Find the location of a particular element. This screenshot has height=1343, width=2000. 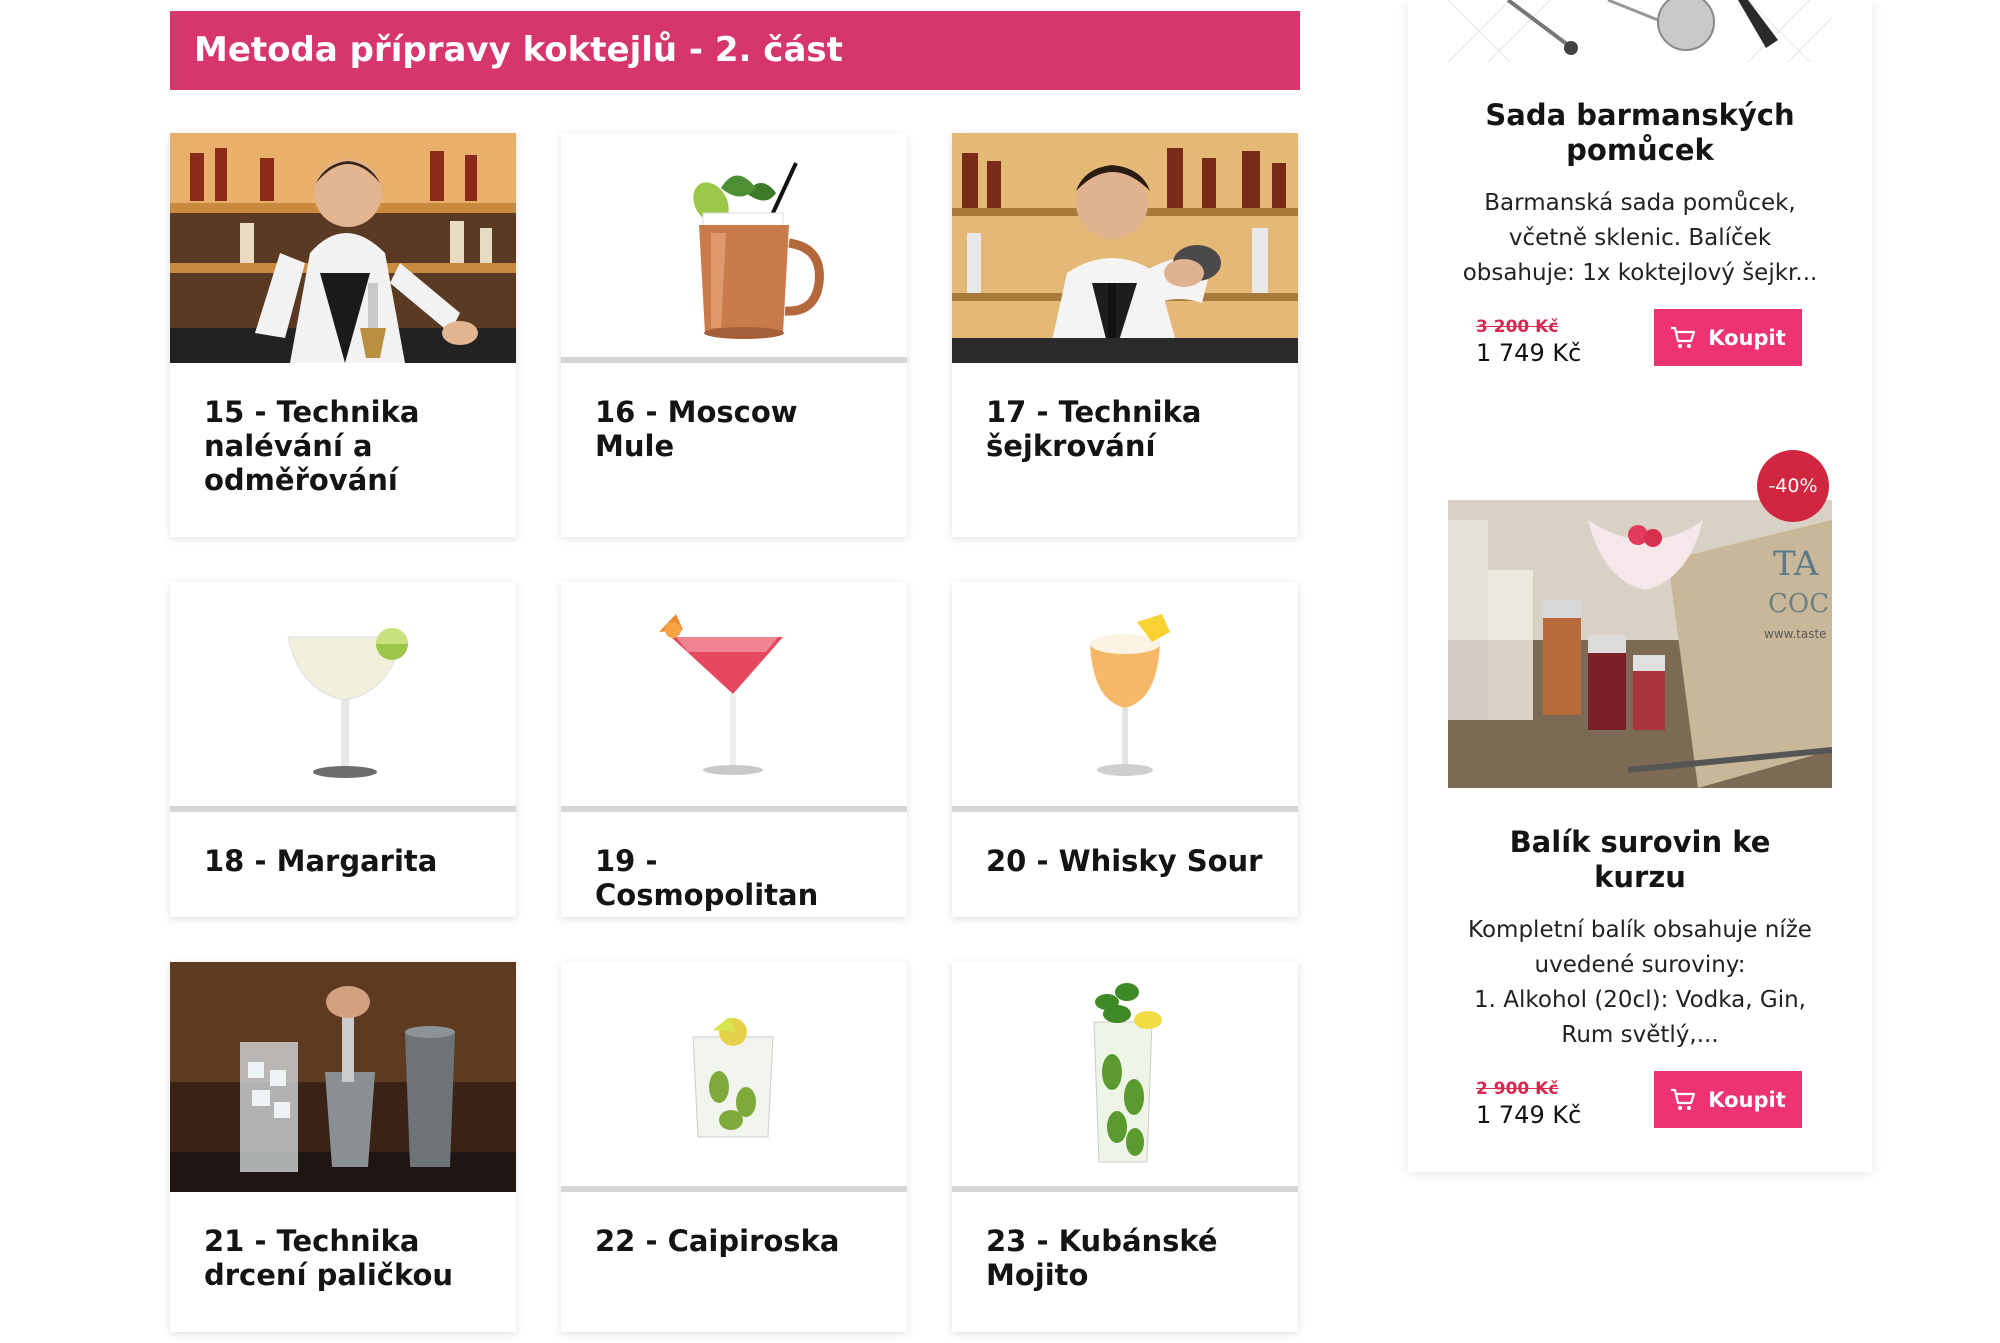

lesson-card: 22 - Caipiroska is located at coordinates (734, 1147).